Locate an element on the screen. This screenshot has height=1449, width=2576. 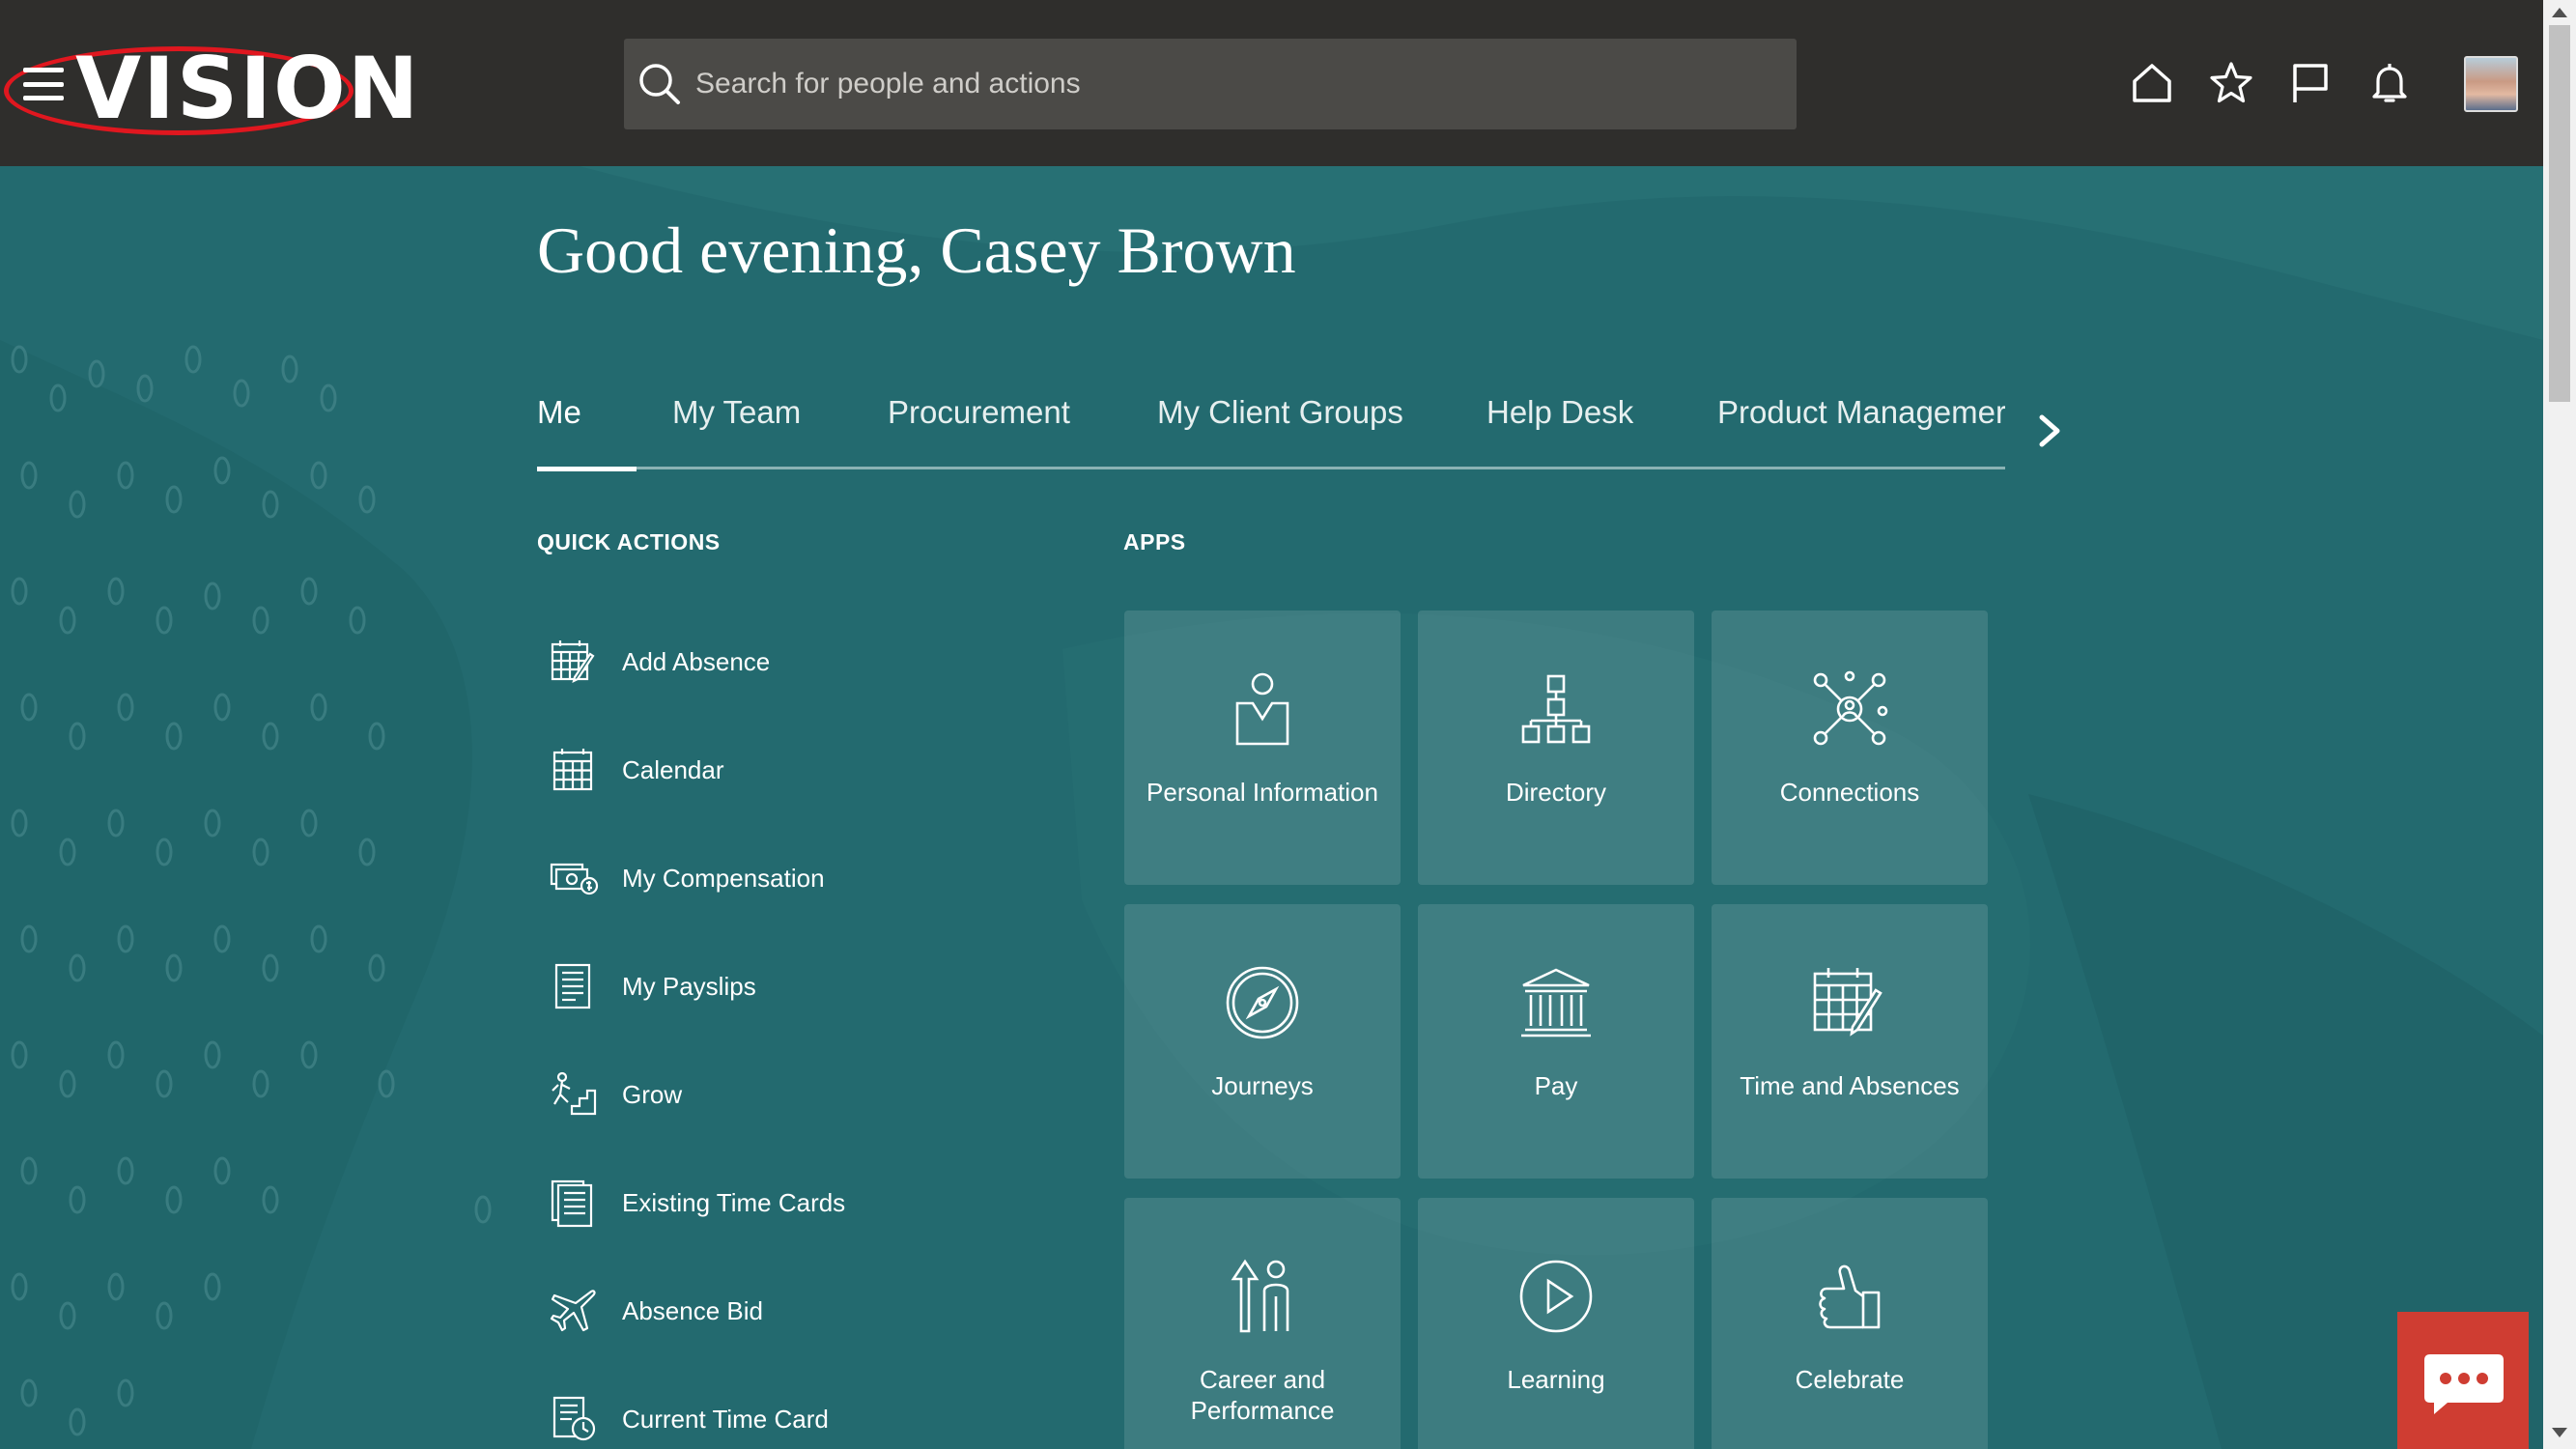
app-career-and-performance: Career and Performance is located at coordinates (1262, 1323).